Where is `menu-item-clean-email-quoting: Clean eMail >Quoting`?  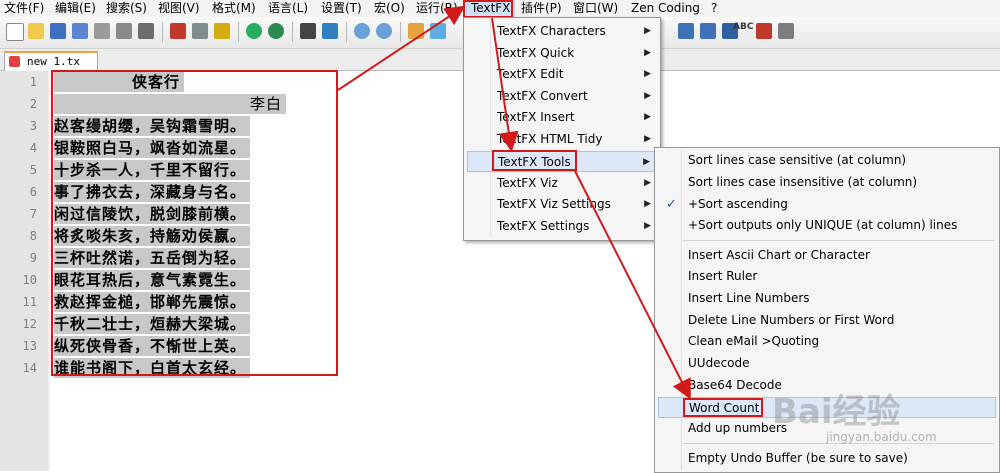 menu-item-clean-email-quoting: Clean eMail >Quoting is located at coordinates (827, 341).